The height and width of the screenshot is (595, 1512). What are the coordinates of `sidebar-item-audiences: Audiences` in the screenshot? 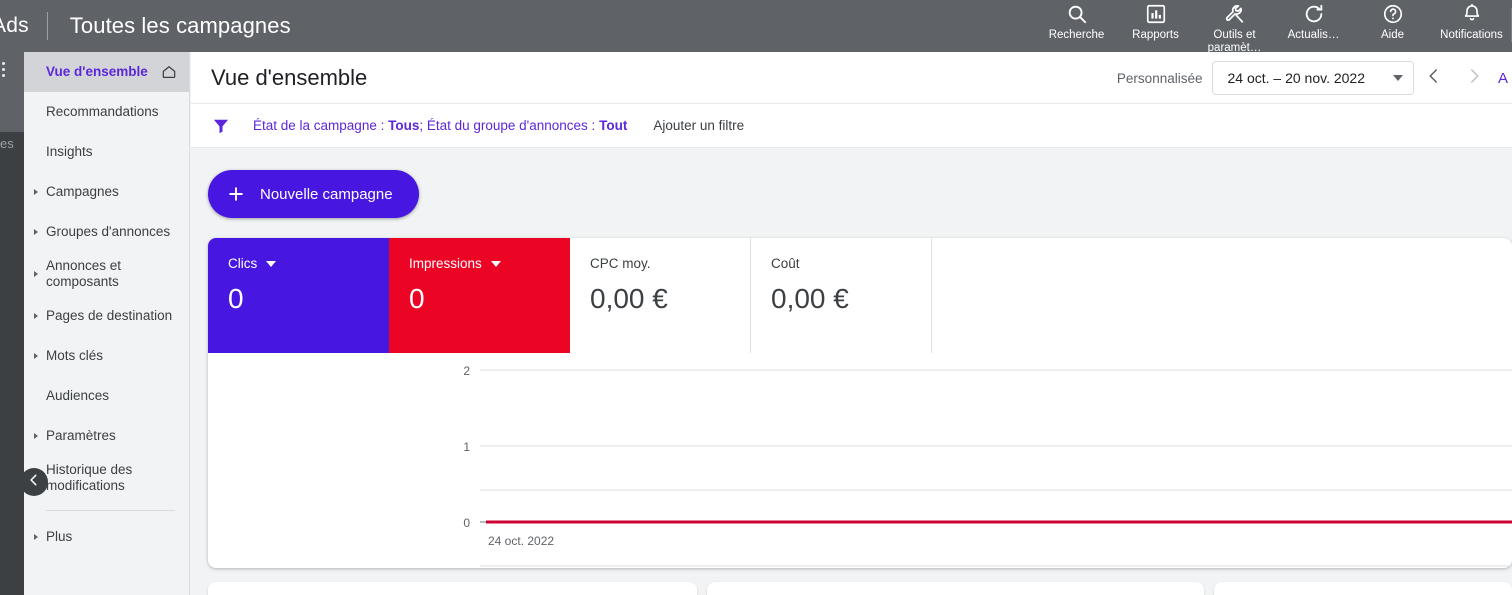 It's located at (106, 396).